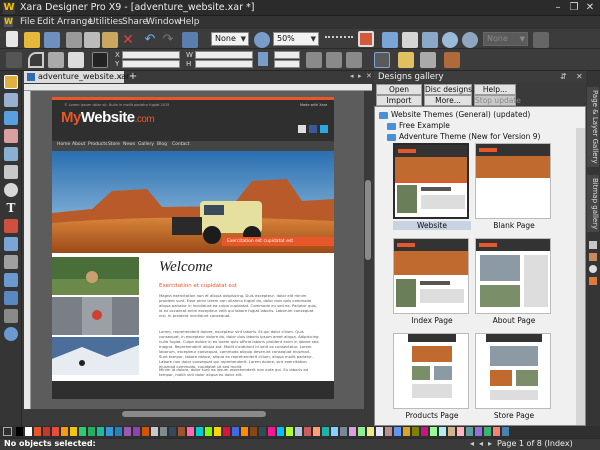  What do you see at coordinates (11, 298) in the screenshot?
I see `blend-tool-icon` at bounding box center [11, 298].